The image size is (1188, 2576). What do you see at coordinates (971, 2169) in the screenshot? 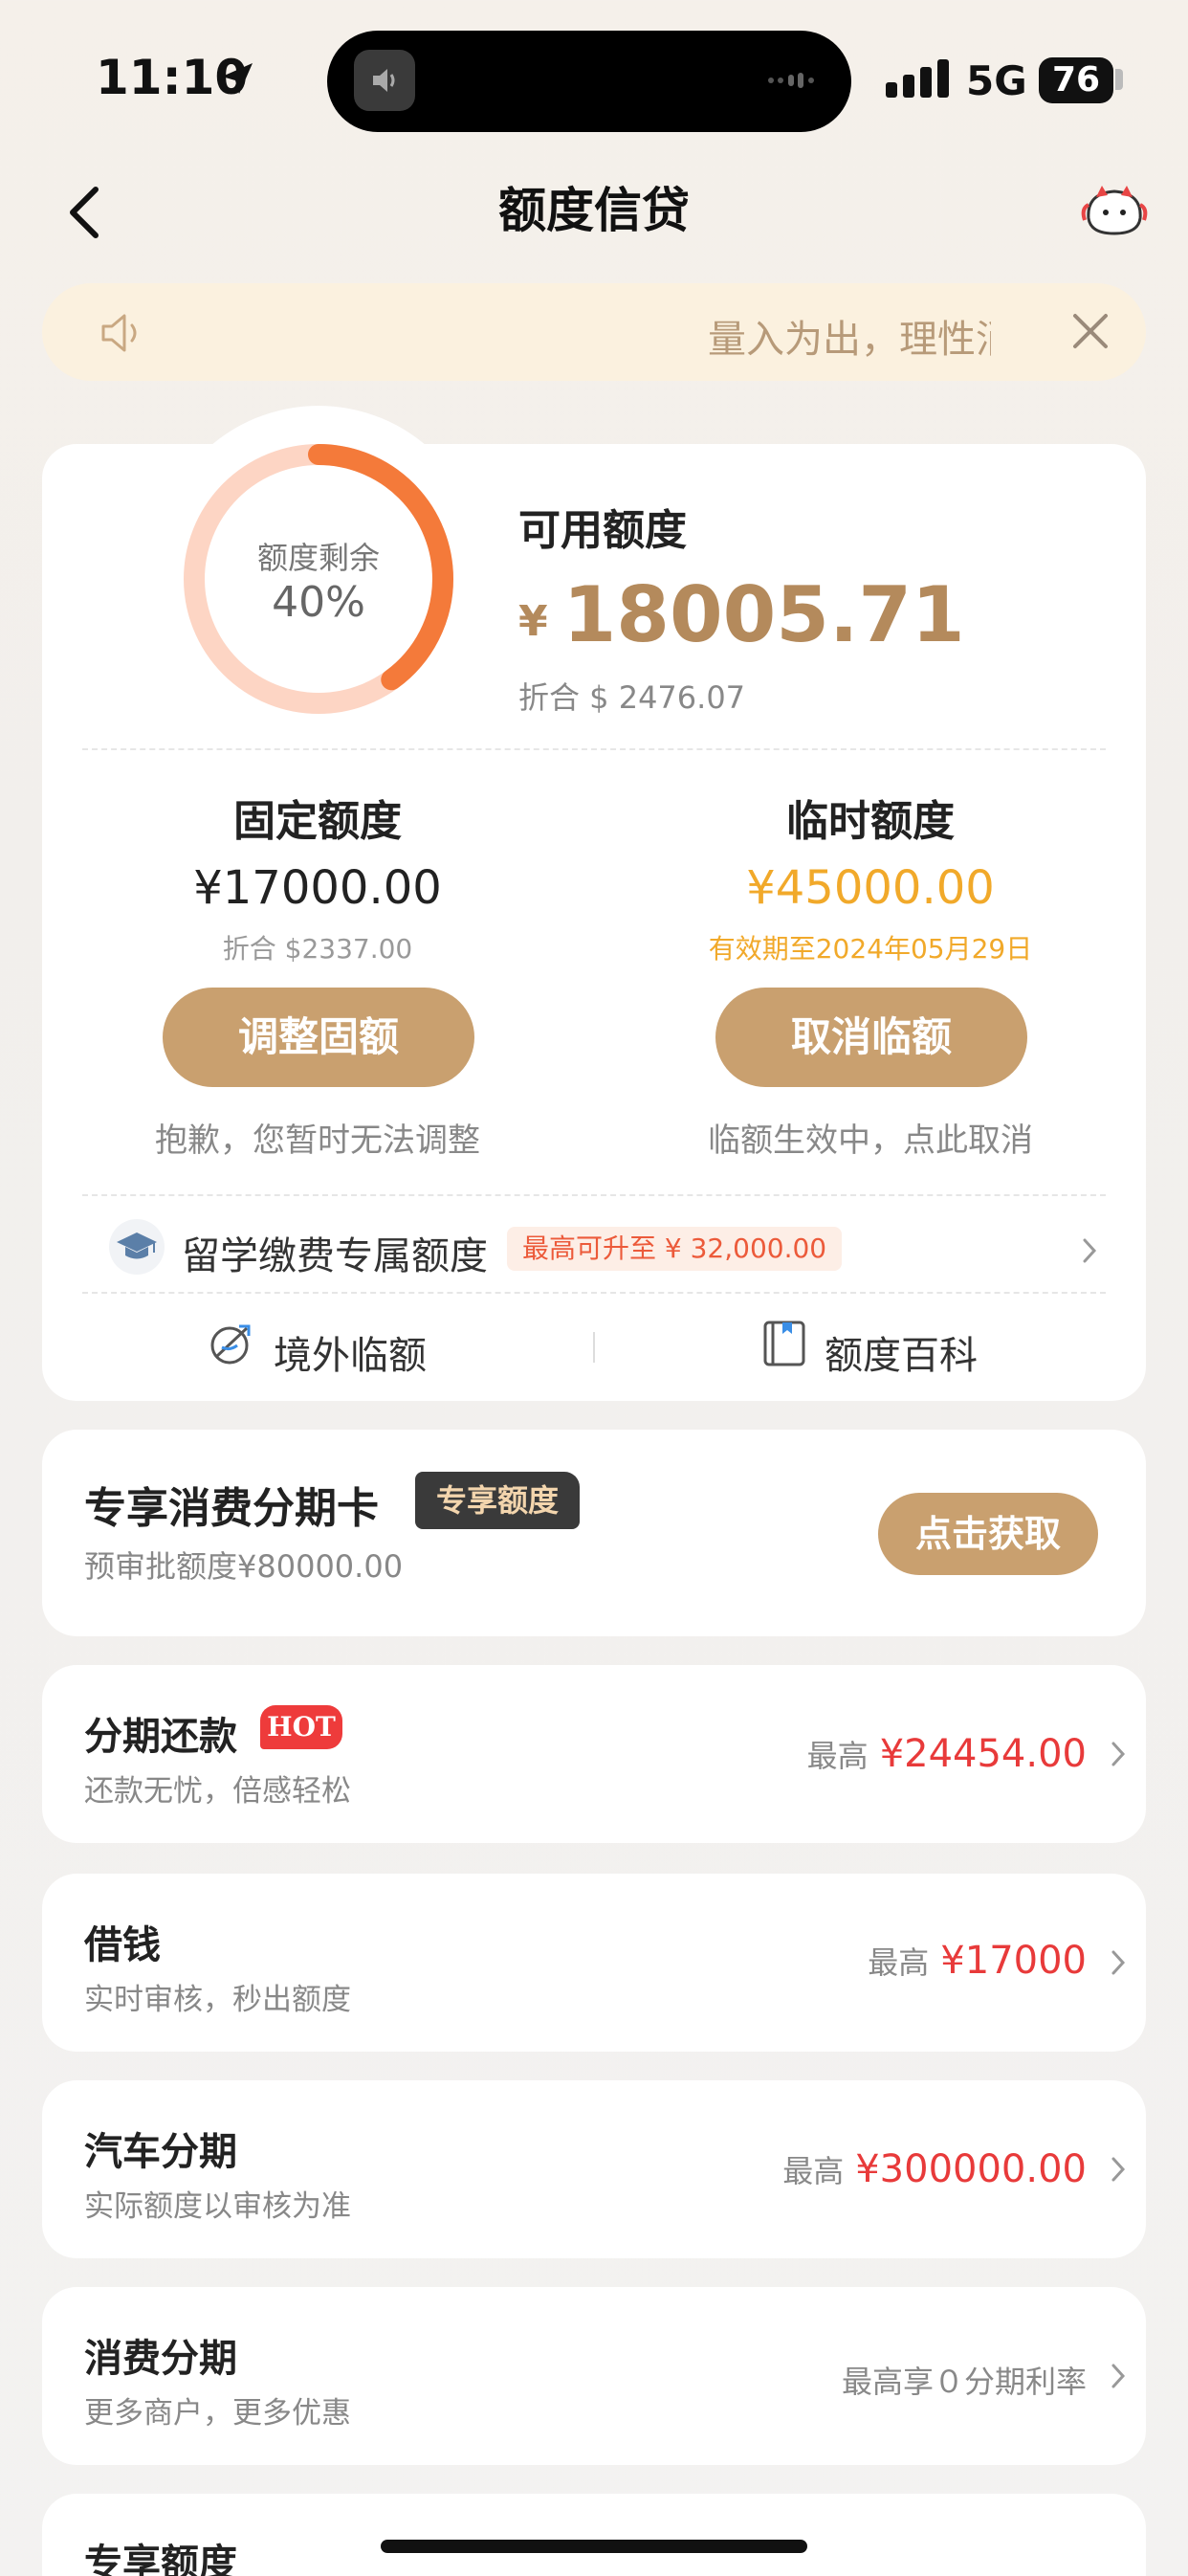
I see `max-value: ¥300000.00` at bounding box center [971, 2169].